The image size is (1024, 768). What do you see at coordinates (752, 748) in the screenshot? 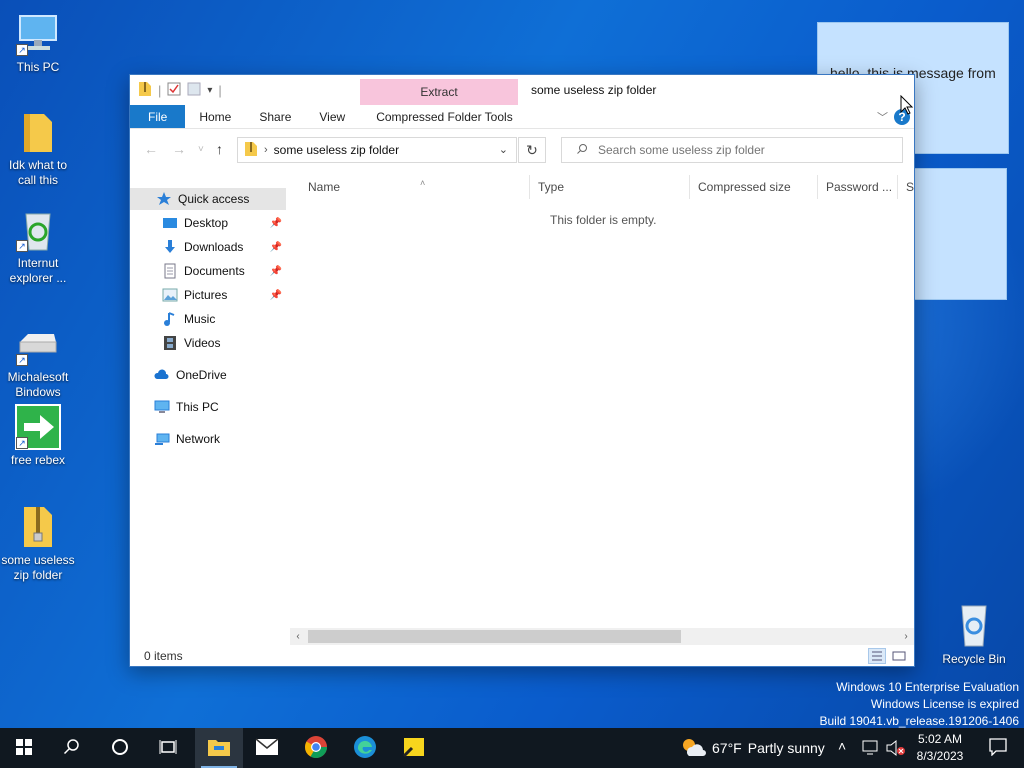
I see `weather-widget: 67°F Partly sunny` at bounding box center [752, 748].